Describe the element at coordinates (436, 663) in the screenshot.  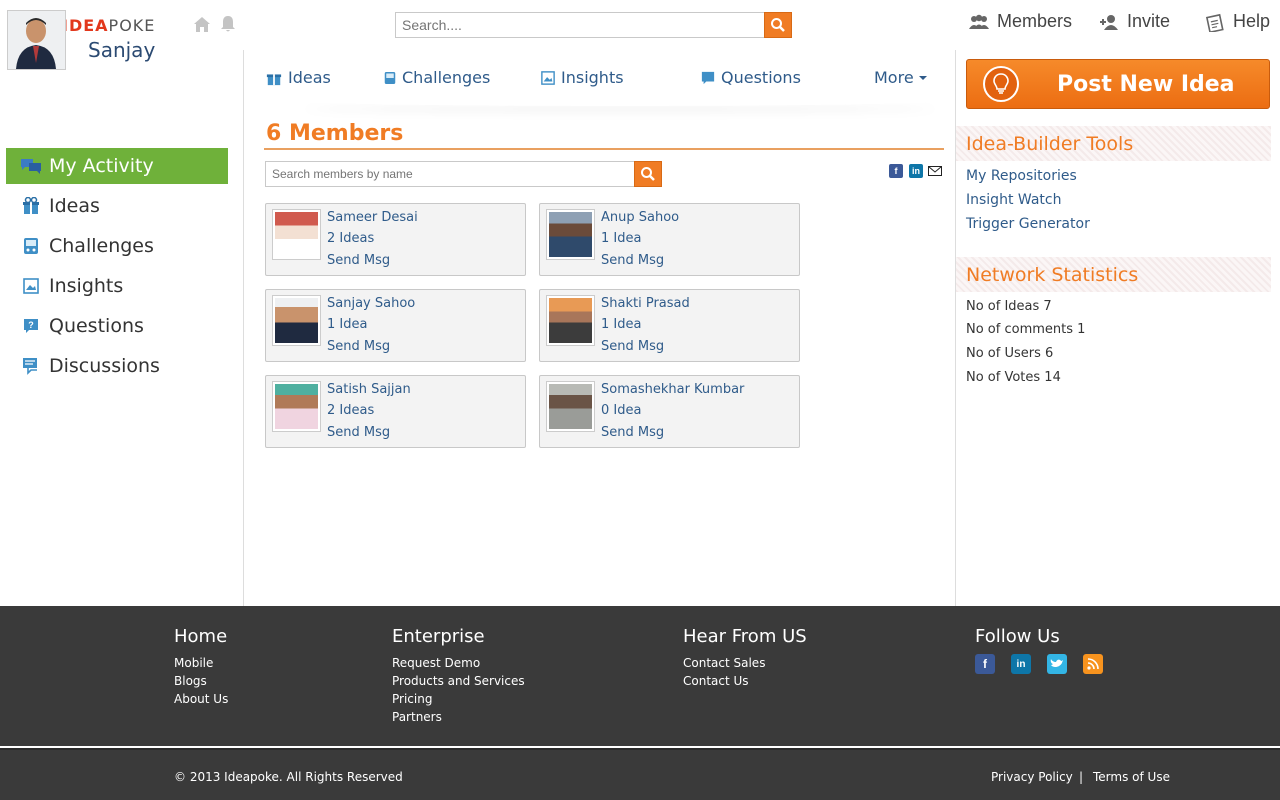
I see `footer-link-request-demo: Request Demo` at that location.